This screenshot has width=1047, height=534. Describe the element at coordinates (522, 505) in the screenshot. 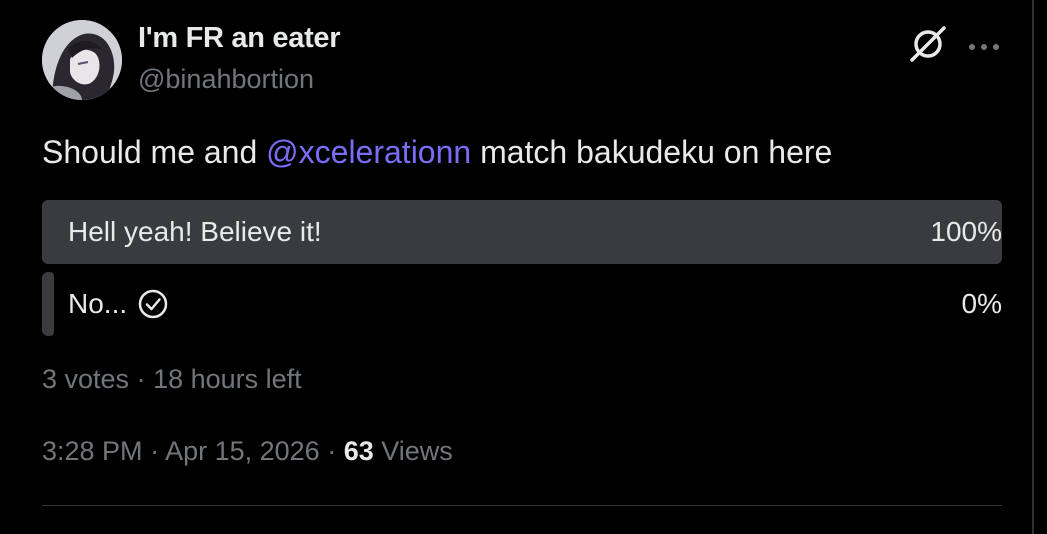

I see `divider` at that location.